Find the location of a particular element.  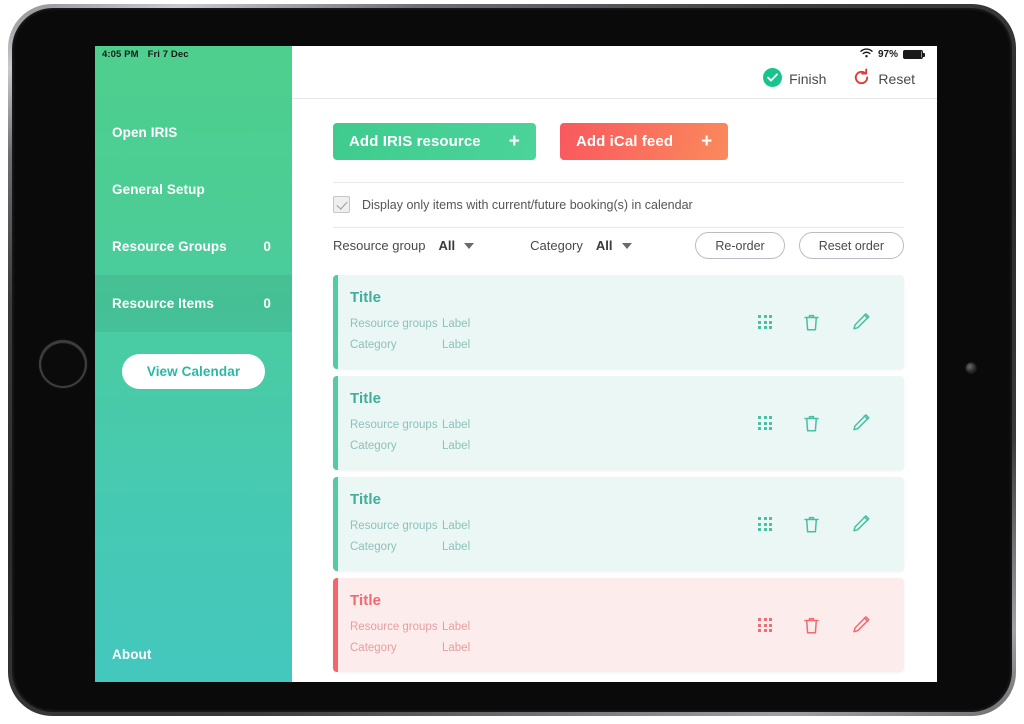

display-filter-checkbox is located at coordinates (341, 204).